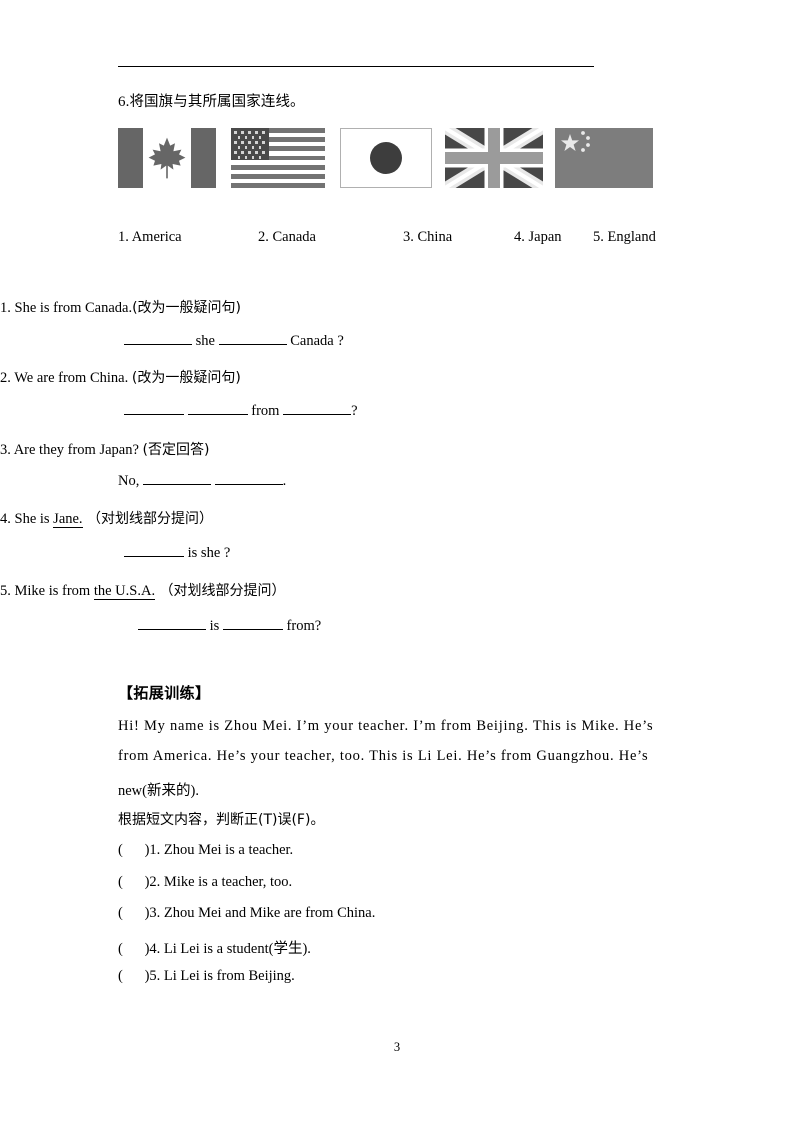 The image size is (794, 1123). I want to click on transform-question-5-stem: 5. Mike is from the U.S.A. （对划线部分提问）, so click(143, 590).